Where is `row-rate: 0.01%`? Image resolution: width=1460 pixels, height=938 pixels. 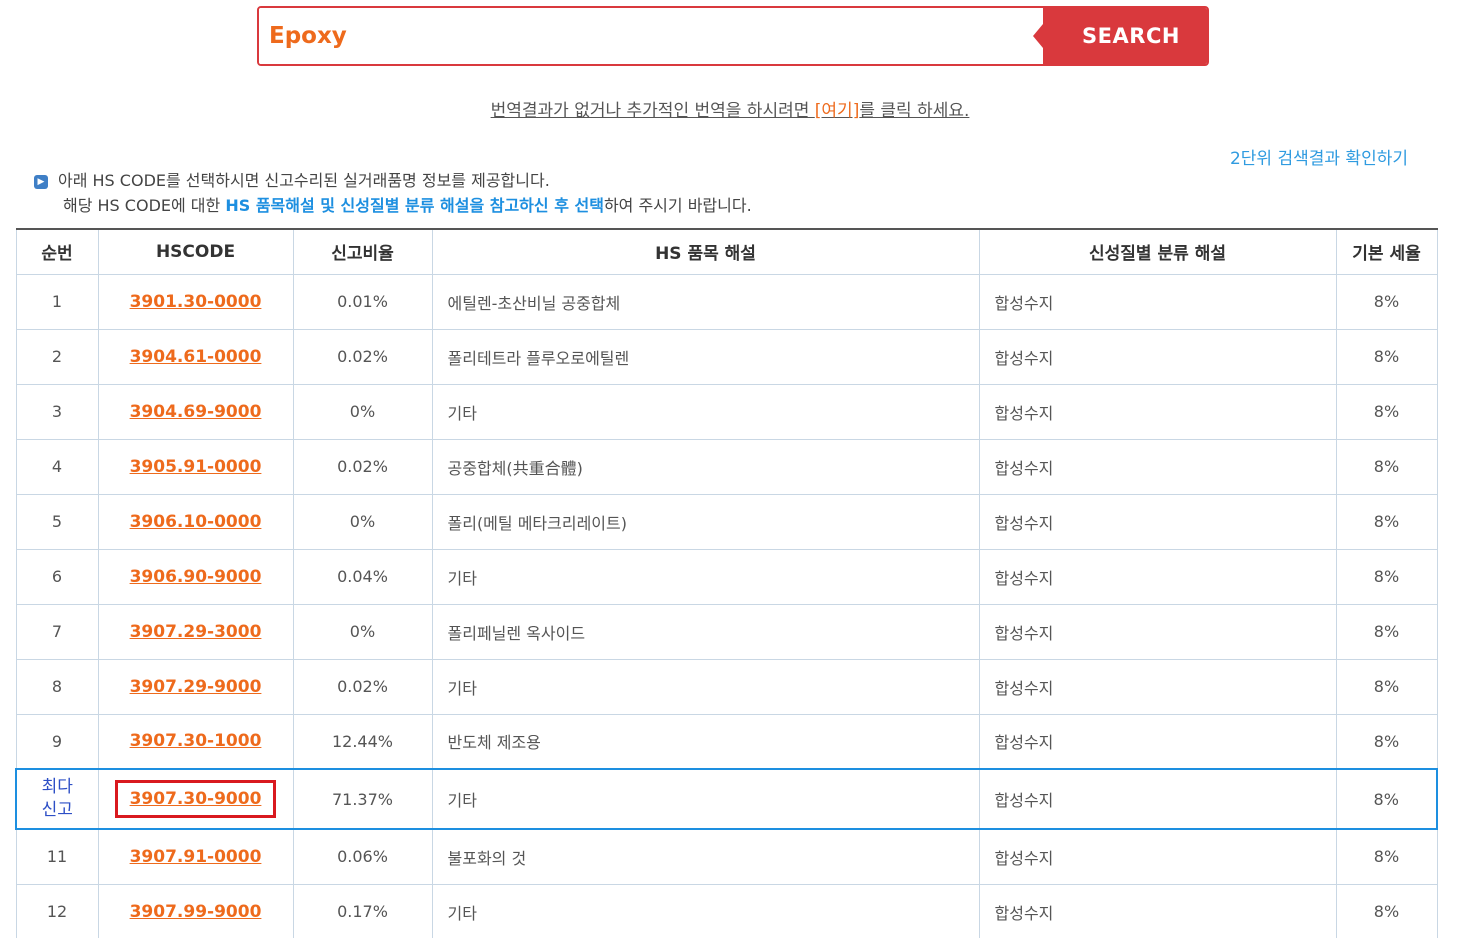 row-rate: 0.01% is located at coordinates (362, 301).